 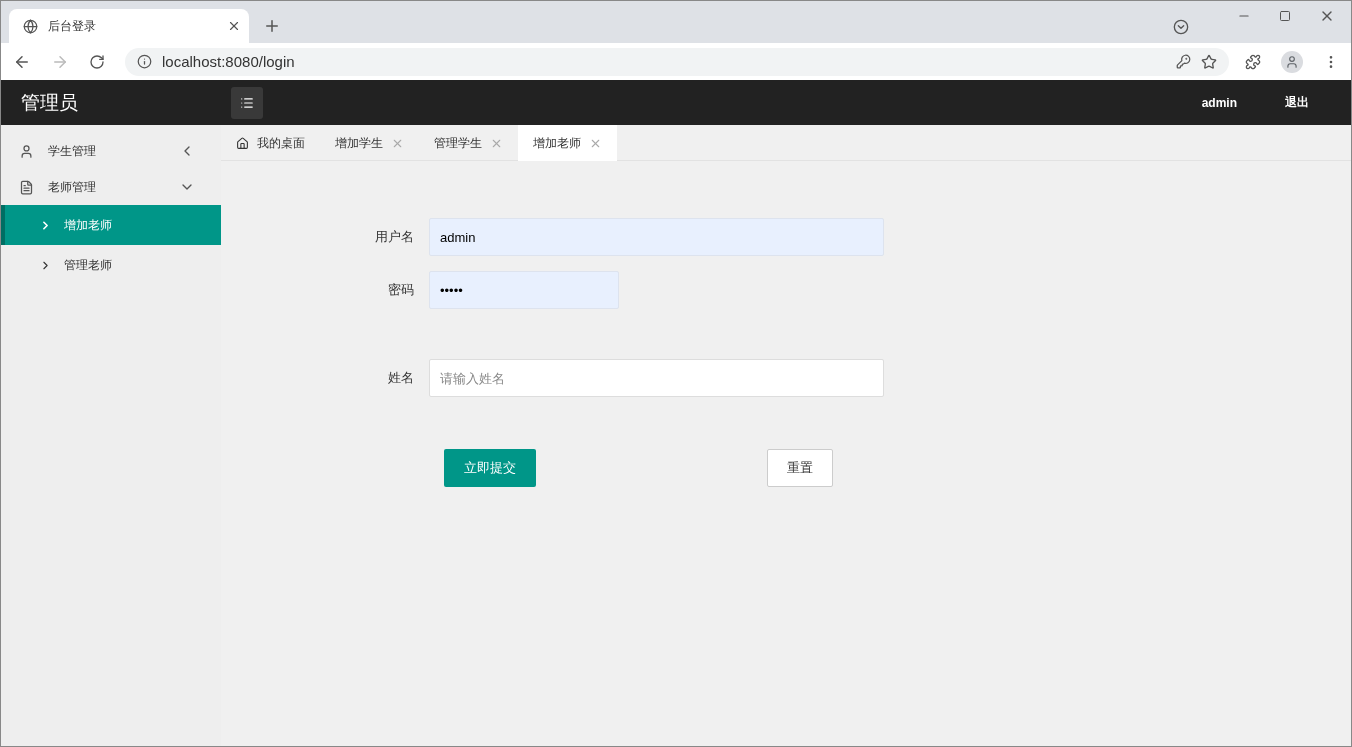 I want to click on globe-icon, so click(x=30, y=26).